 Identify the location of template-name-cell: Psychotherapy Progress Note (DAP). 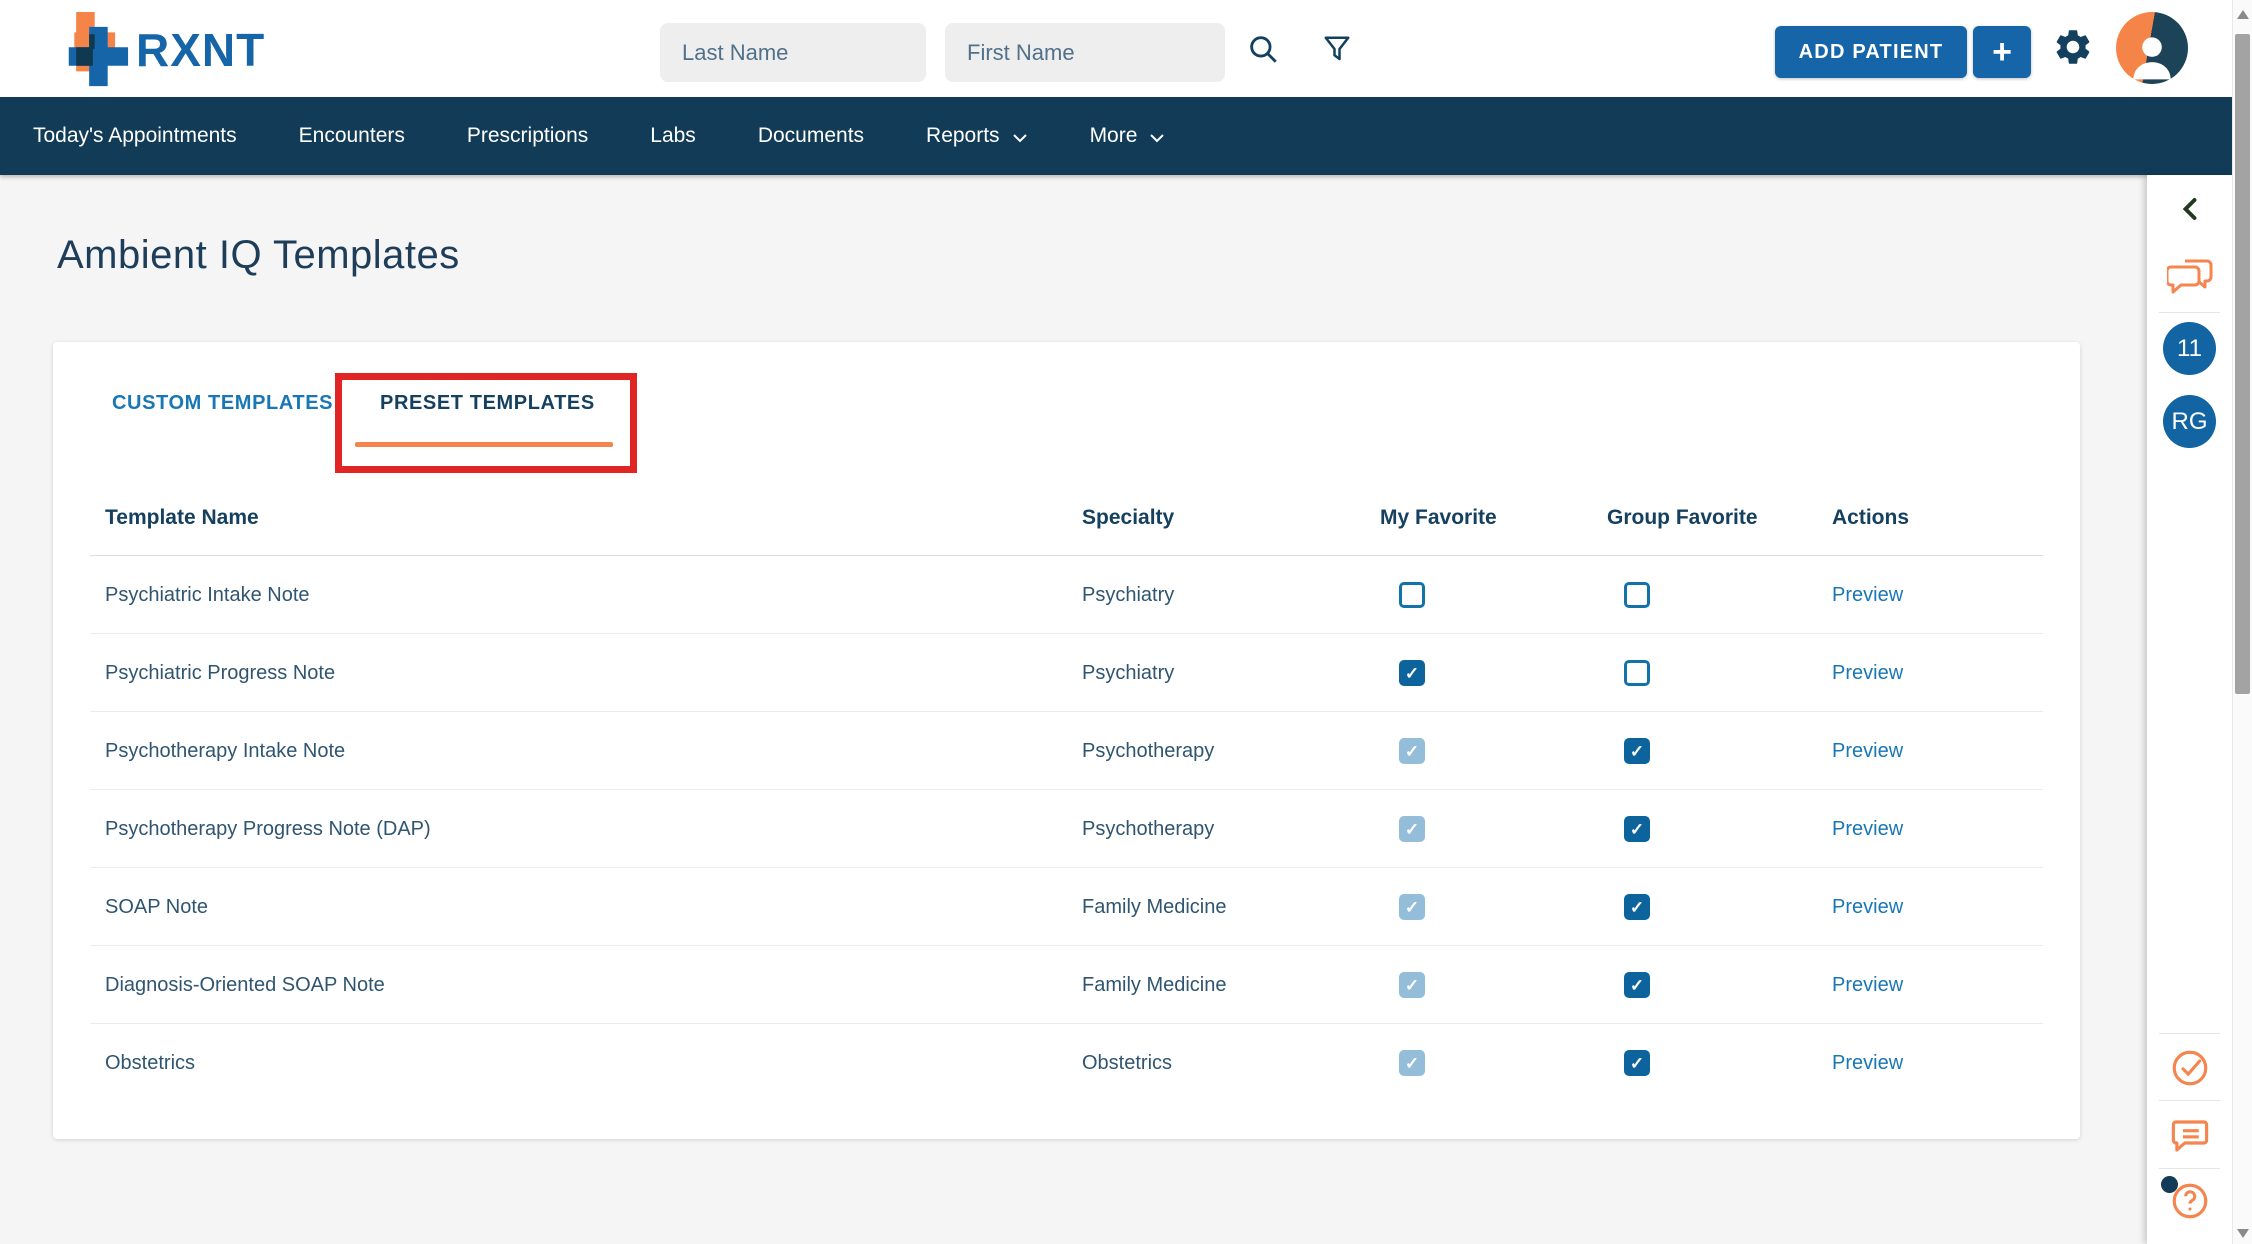
(268, 828).